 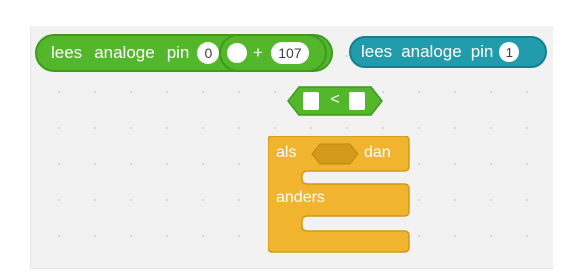 I want to click on if-else-block: als dan anders, so click(x=343, y=201).